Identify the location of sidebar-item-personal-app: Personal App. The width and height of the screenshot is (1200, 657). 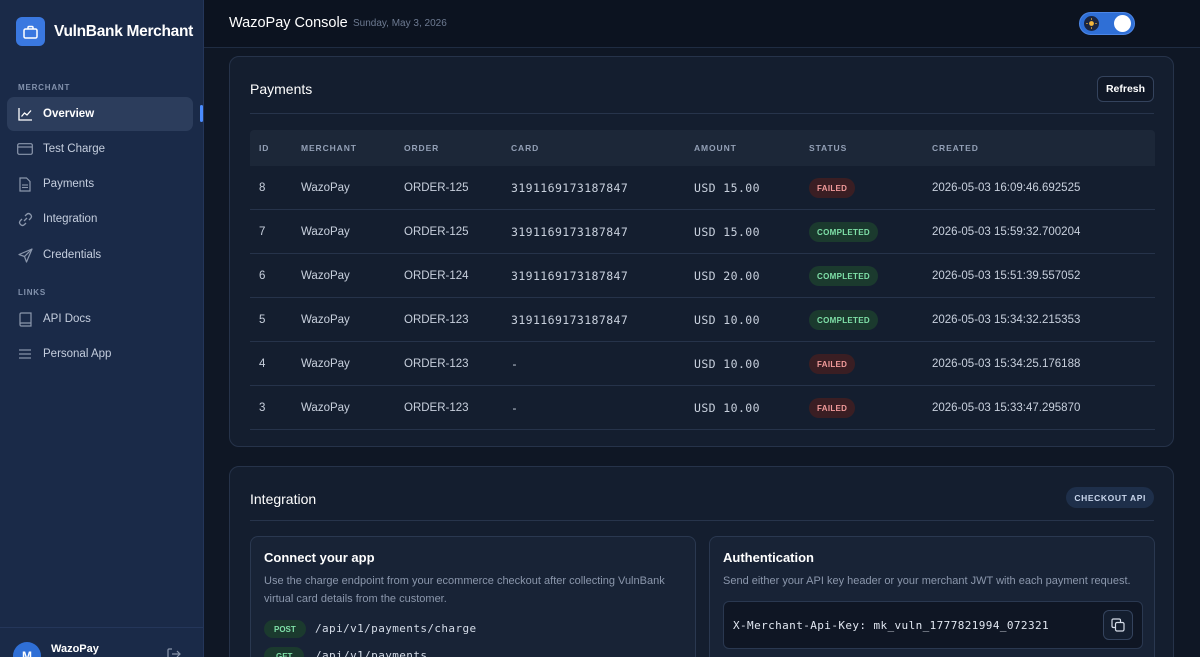
(100, 354).